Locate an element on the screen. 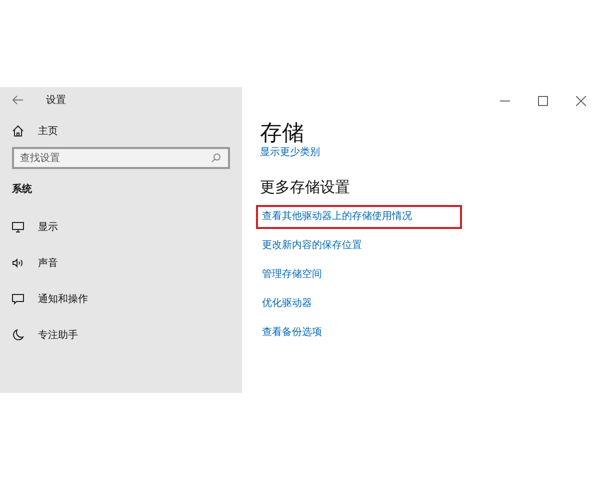 This screenshot has width=600, height=480. close-button is located at coordinates (581, 101).